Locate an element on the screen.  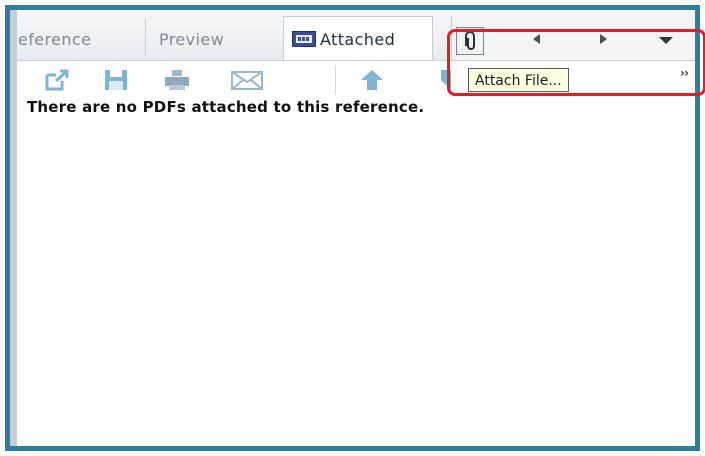
open-external-button is located at coordinates (57, 80).